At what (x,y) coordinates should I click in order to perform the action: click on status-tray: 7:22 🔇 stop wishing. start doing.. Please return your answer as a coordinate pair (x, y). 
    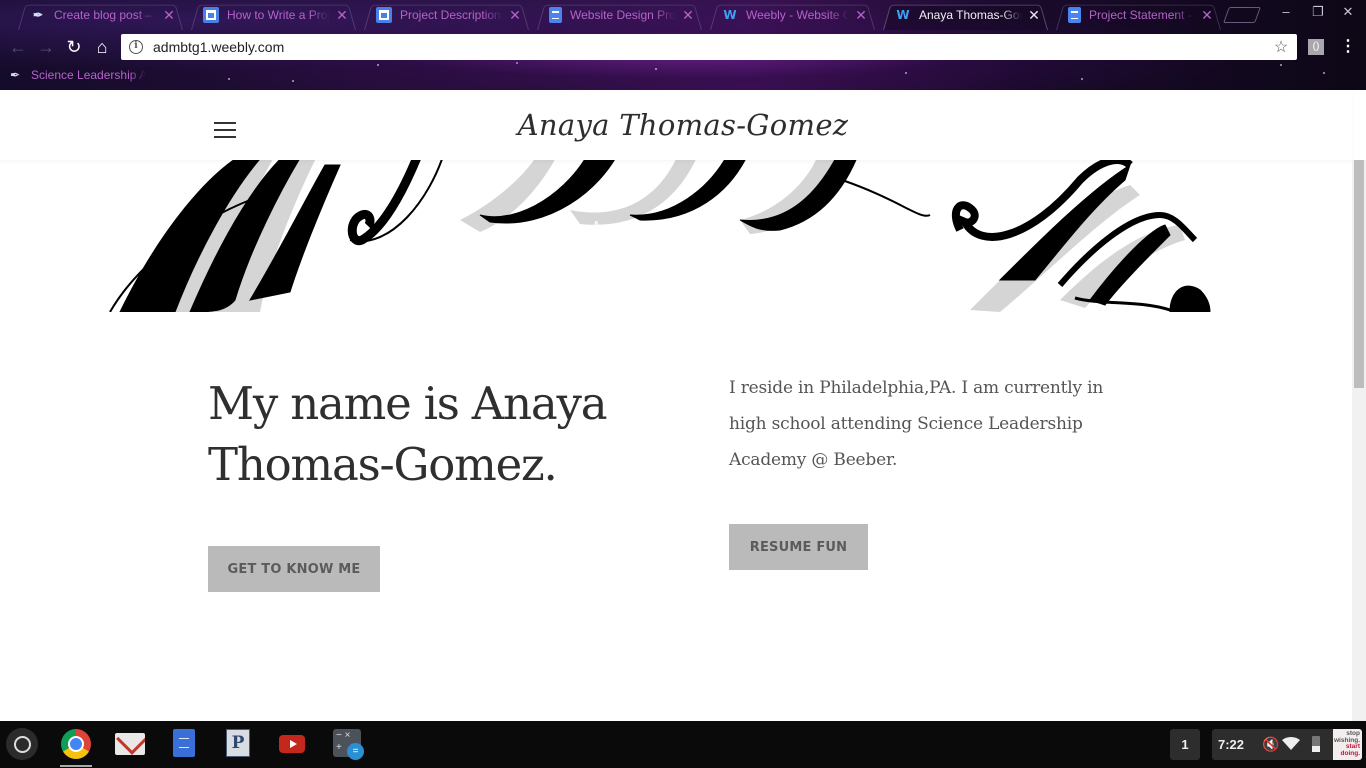
    Looking at the image, I should click on (1287, 744).